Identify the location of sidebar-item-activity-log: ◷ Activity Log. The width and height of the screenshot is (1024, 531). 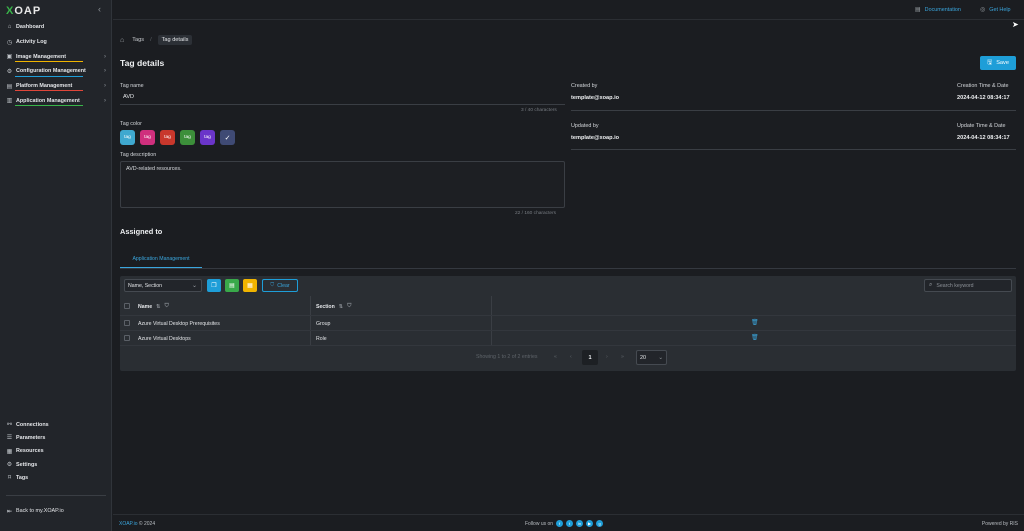
(56, 42).